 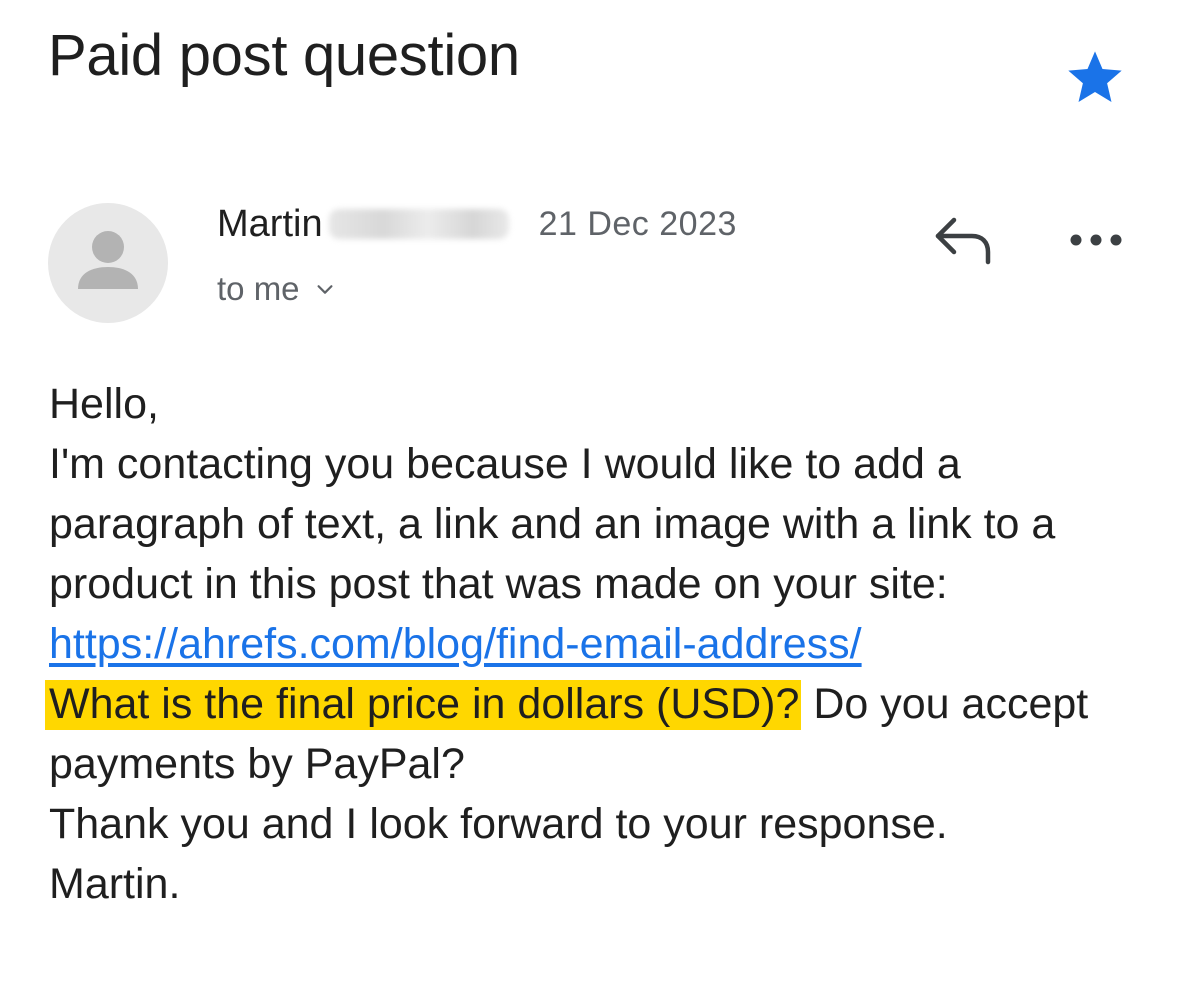 What do you see at coordinates (418, 224) in the screenshot?
I see `redacted-surname` at bounding box center [418, 224].